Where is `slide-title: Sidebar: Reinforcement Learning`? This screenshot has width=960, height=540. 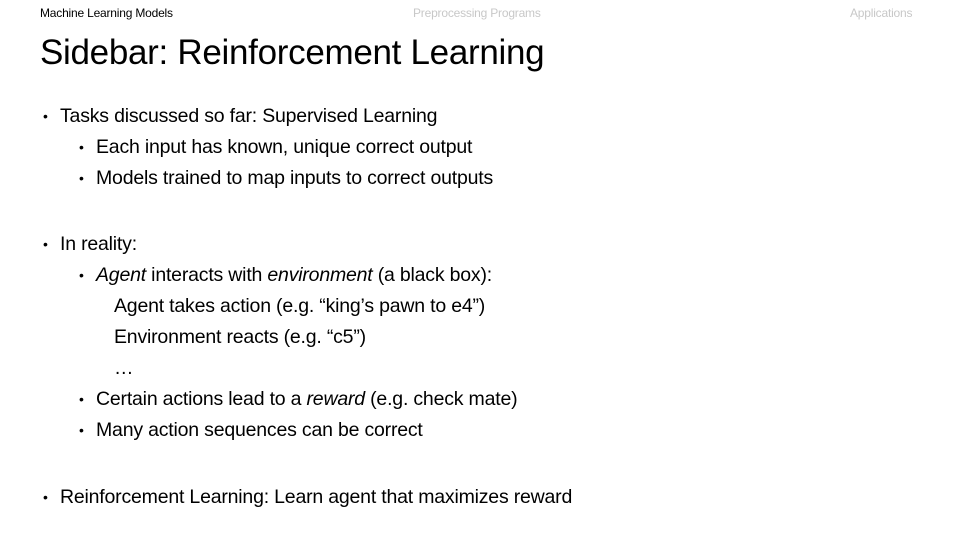 slide-title: Sidebar: Reinforcement Learning is located at coordinates (292, 52).